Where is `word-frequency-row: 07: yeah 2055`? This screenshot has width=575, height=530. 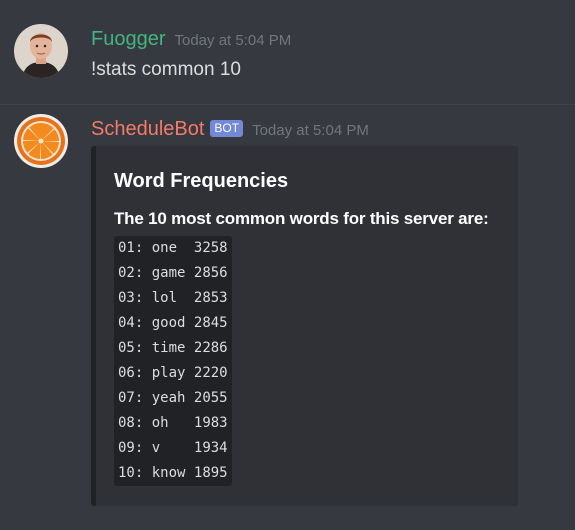 word-frequency-row: 07: yeah 2055 is located at coordinates (173, 398).